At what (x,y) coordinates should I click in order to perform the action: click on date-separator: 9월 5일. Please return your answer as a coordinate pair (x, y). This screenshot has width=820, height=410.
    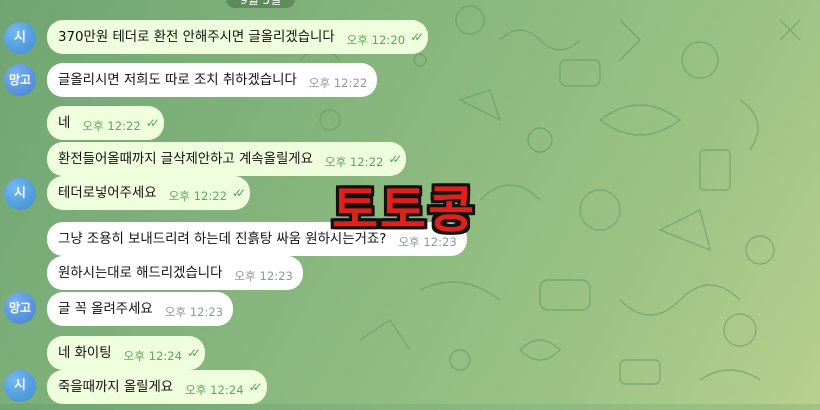
    Looking at the image, I should click on (261, 4).